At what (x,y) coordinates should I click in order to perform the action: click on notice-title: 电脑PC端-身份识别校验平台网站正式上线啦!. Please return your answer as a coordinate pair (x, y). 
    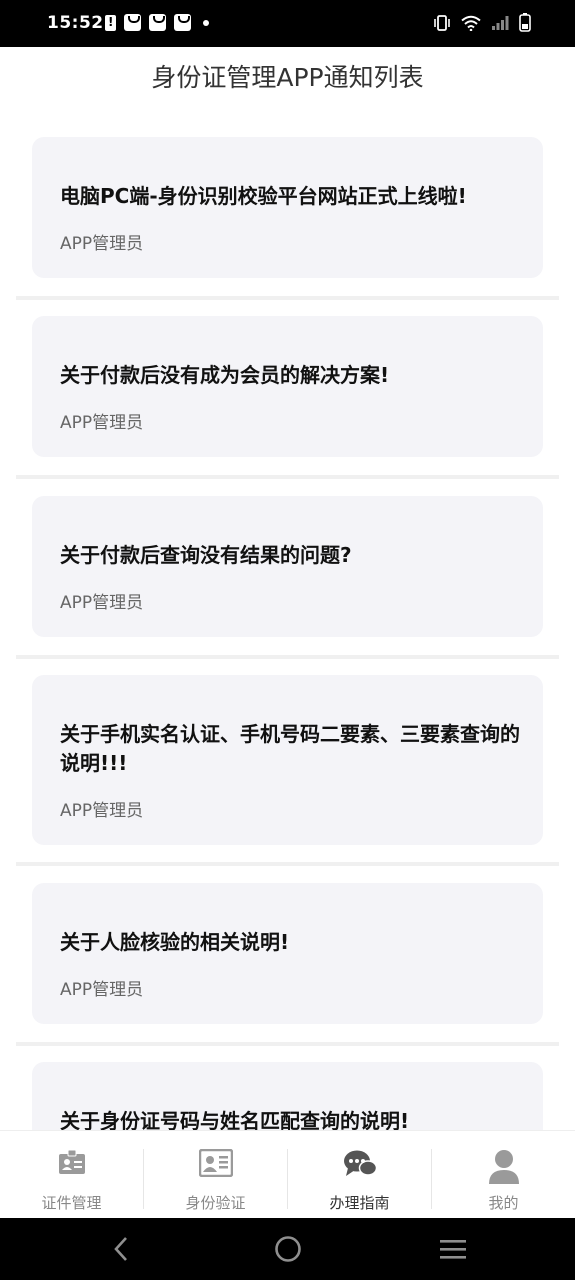
    Looking at the image, I should click on (263, 196).